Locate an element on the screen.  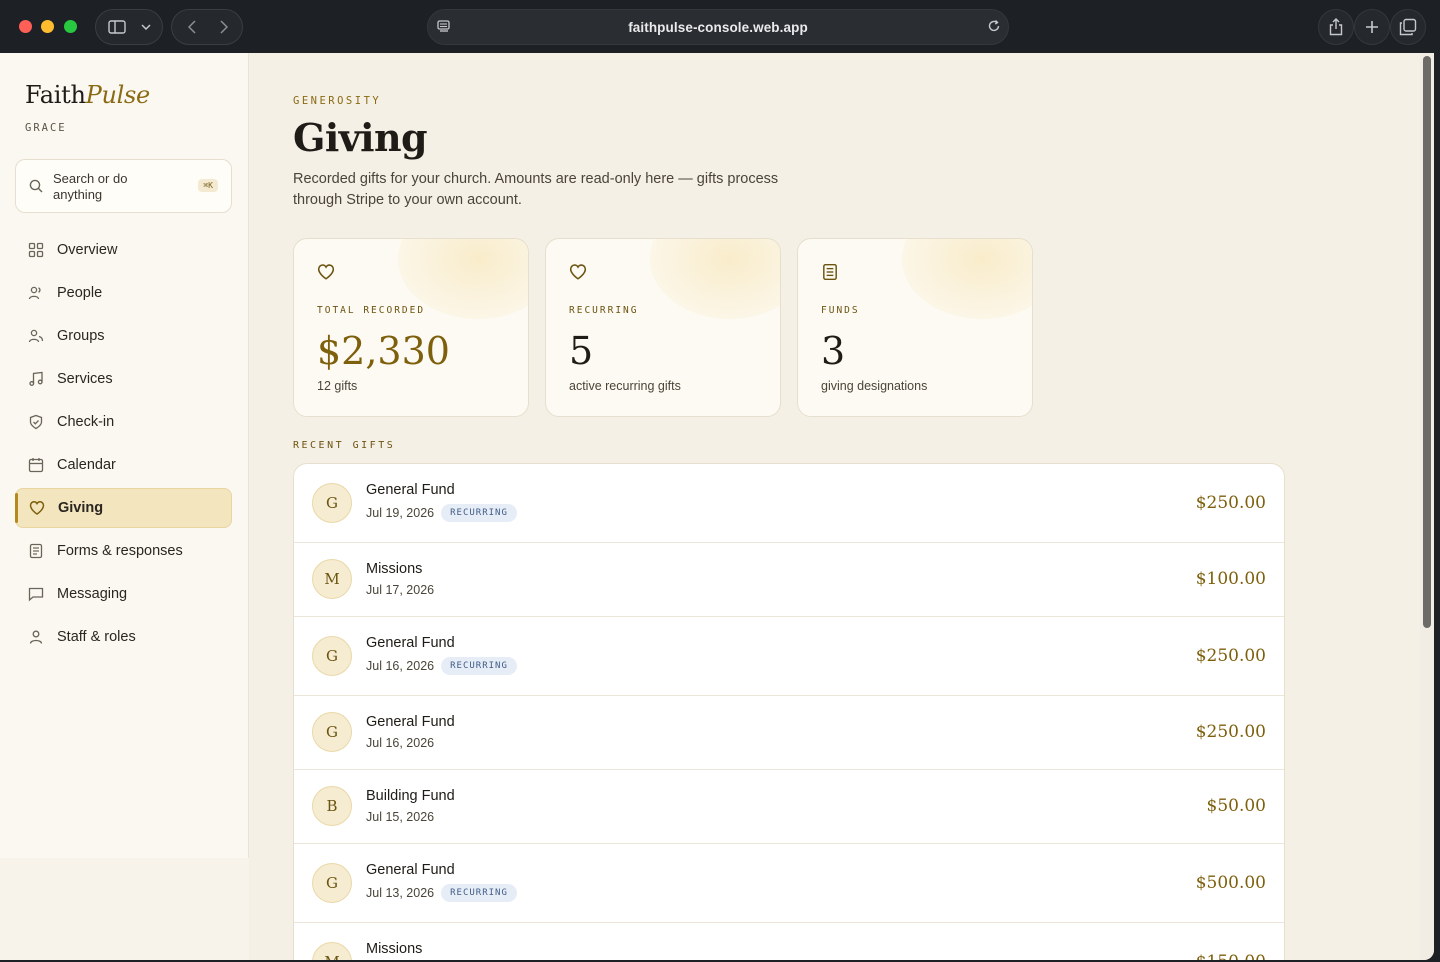
gift-date: Jul 17, 2026 is located at coordinates (400, 590).